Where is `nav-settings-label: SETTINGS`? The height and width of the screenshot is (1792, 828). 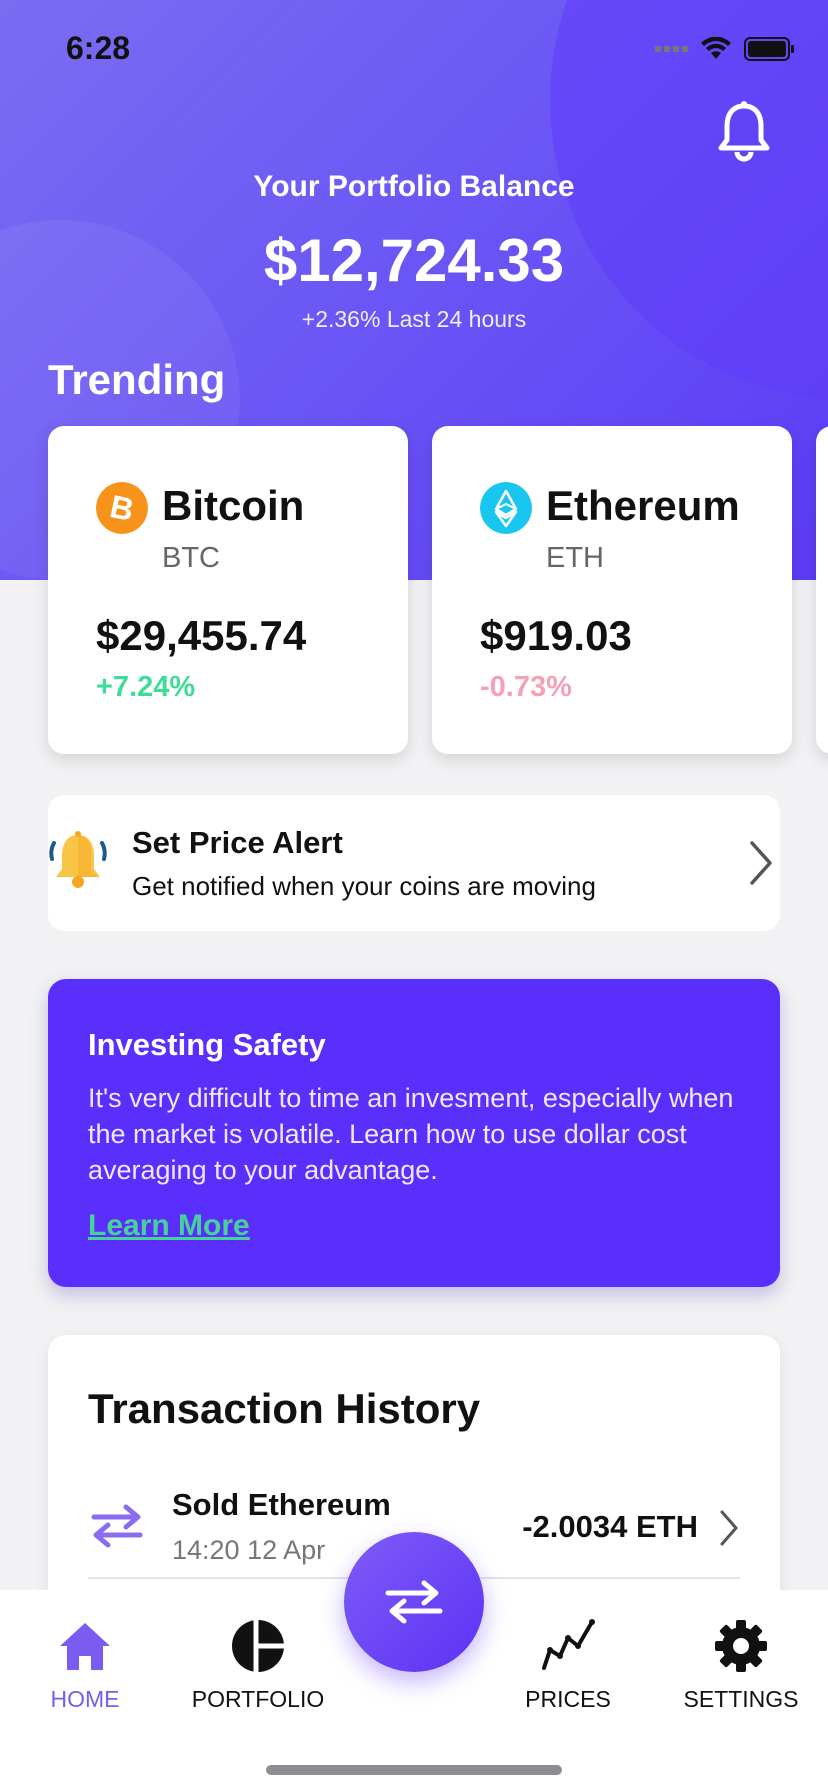 nav-settings-label: SETTINGS is located at coordinates (741, 1699).